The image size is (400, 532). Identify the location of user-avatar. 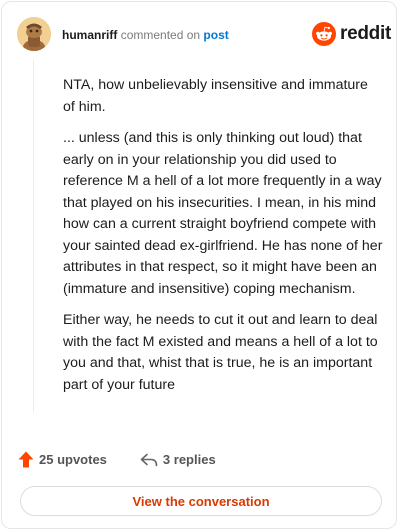
(34, 34).